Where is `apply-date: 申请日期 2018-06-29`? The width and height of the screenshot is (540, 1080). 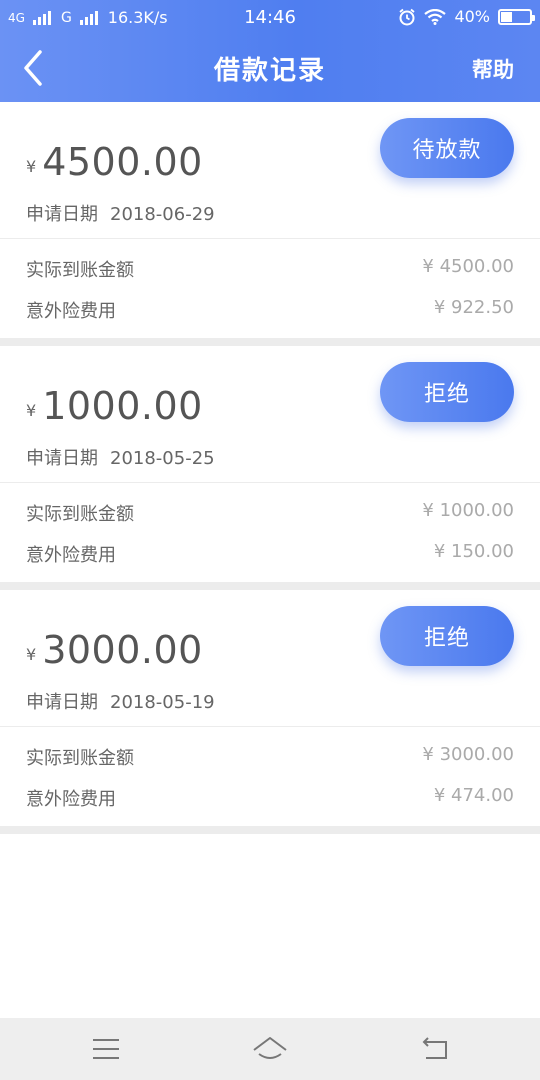
apply-date: 申请日期 2018-06-29 is located at coordinates (120, 213).